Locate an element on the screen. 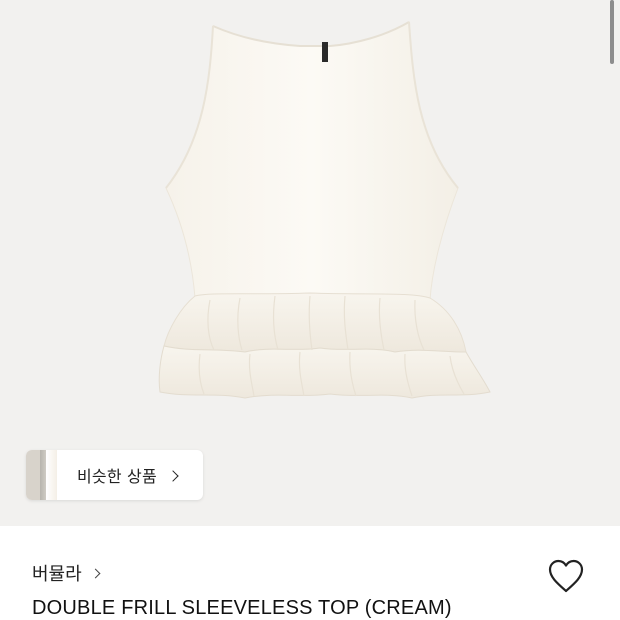 This screenshot has width=620, height=620. brand-link: 버뮬라 is located at coordinates (66, 573).